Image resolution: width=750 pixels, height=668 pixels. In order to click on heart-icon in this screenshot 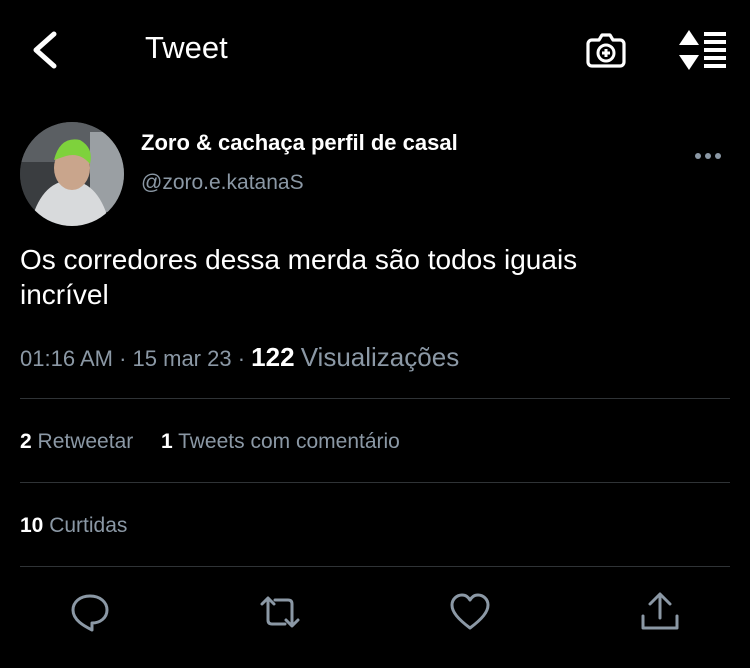, I will do `click(470, 612)`.